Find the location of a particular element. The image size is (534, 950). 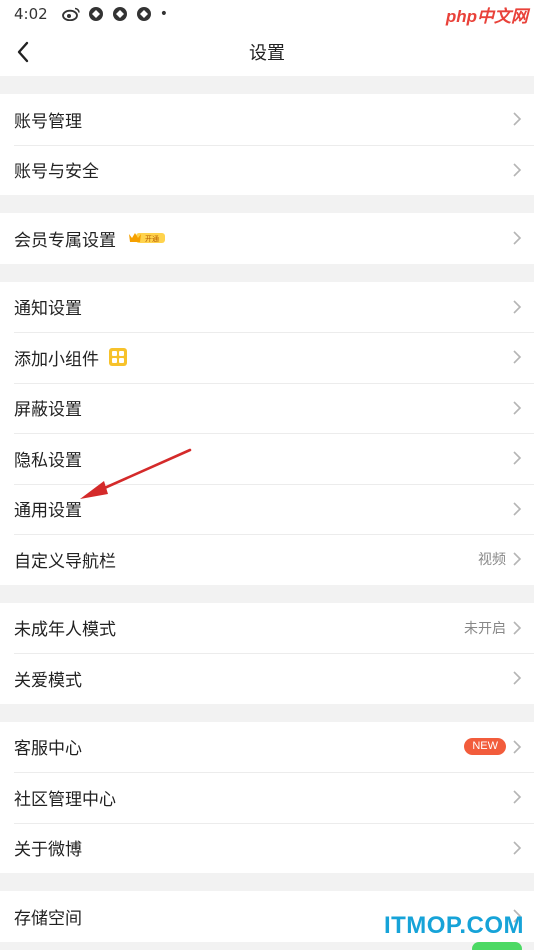

settings-item-value: 未开启 is located at coordinates (485, 628).